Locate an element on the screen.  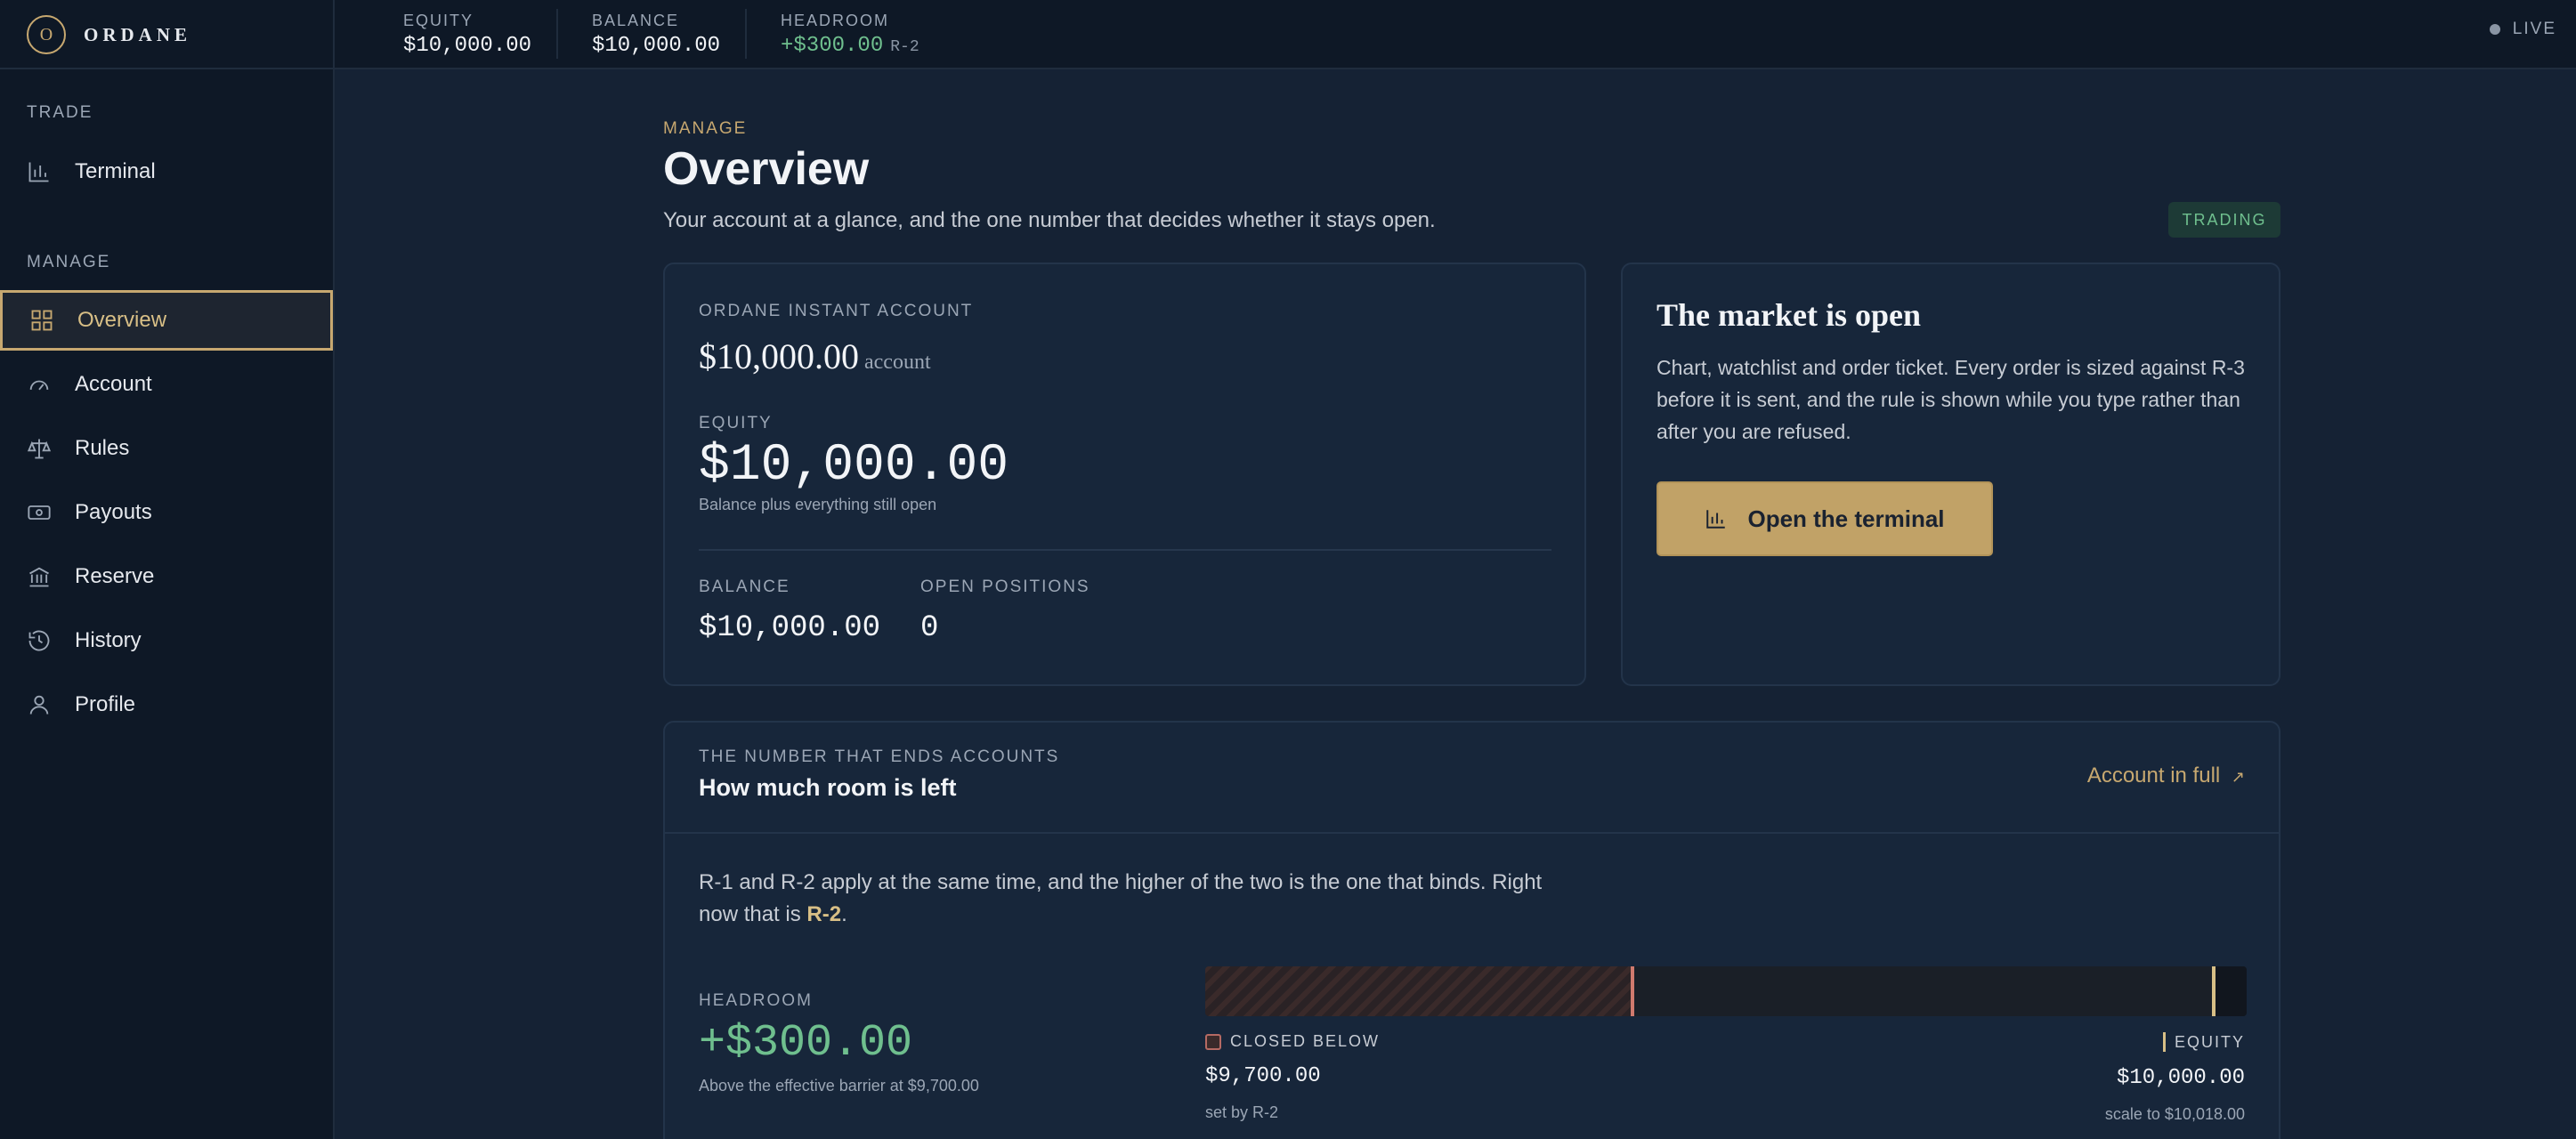
sidebar-item-overview: Overview is located at coordinates (166, 320).